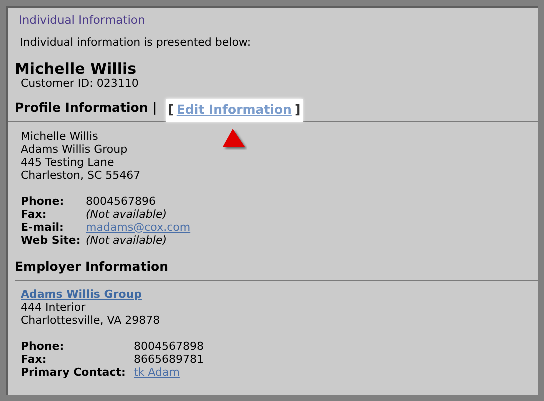 This screenshot has height=401, width=544. Describe the element at coordinates (51, 240) in the screenshot. I see `field-label: Web Site:` at that location.